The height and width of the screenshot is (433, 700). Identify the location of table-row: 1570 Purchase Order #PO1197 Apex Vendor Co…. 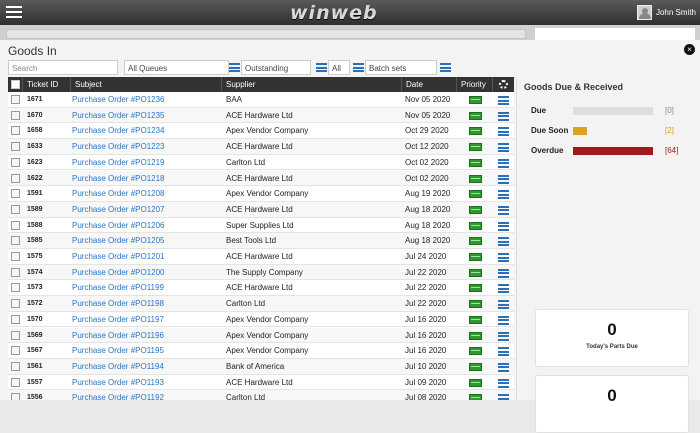
(261, 320).